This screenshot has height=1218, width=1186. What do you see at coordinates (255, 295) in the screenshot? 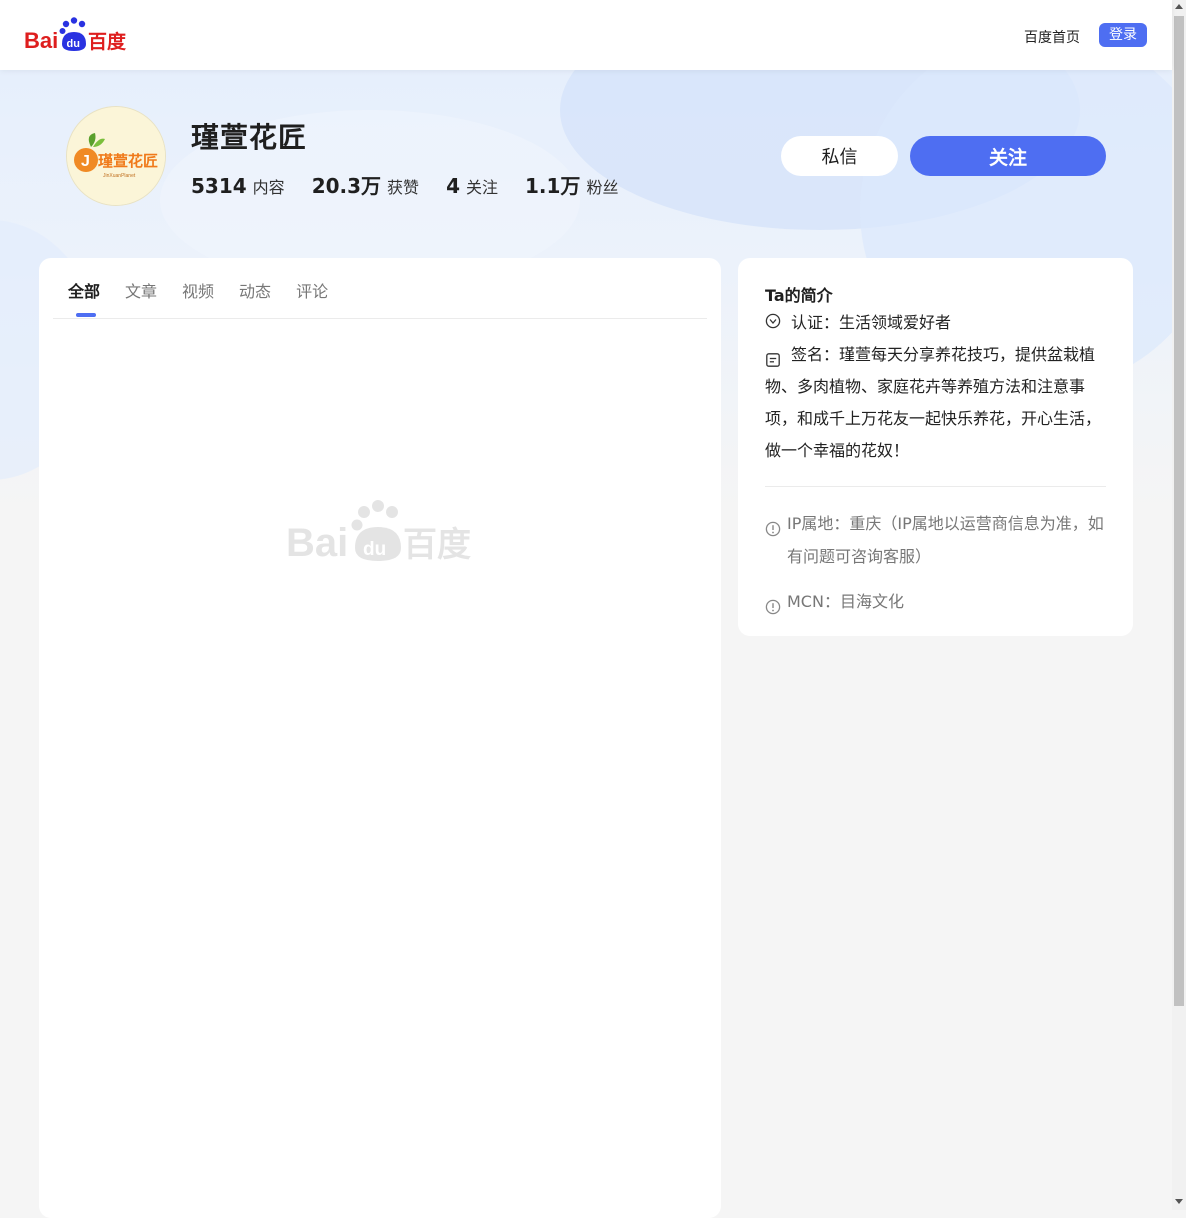
I see `tab-moments: 动态` at bounding box center [255, 295].